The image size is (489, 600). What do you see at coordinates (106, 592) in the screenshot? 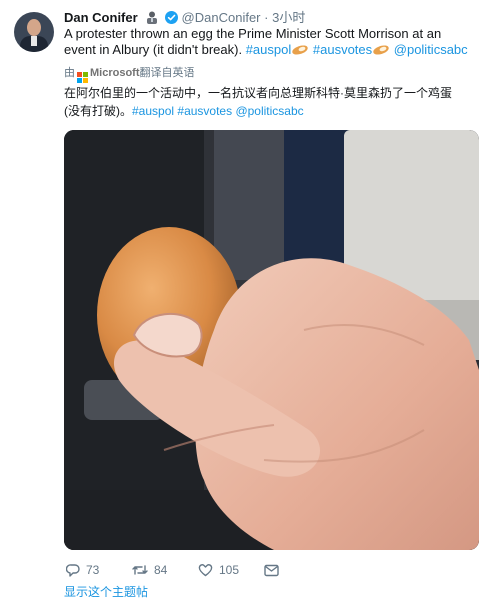
I see `show-thread-link: 显示这个主题帖` at bounding box center [106, 592].